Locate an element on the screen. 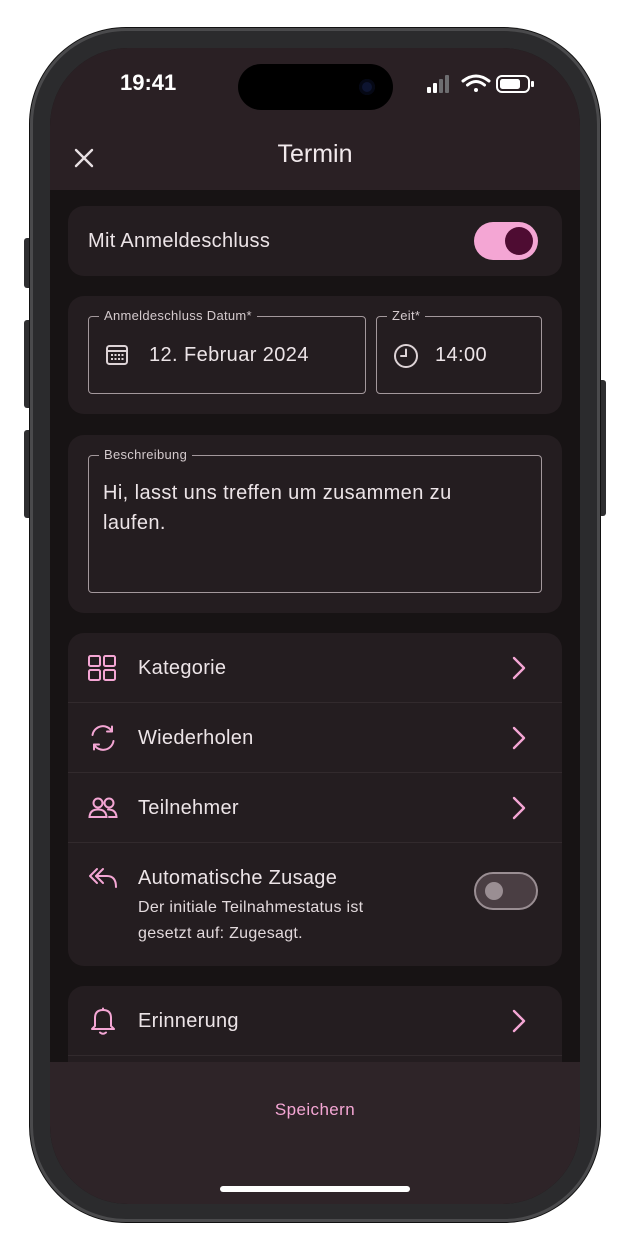 This screenshot has width=630, height=1250. deadline-toggle-switch is located at coordinates (506, 241).